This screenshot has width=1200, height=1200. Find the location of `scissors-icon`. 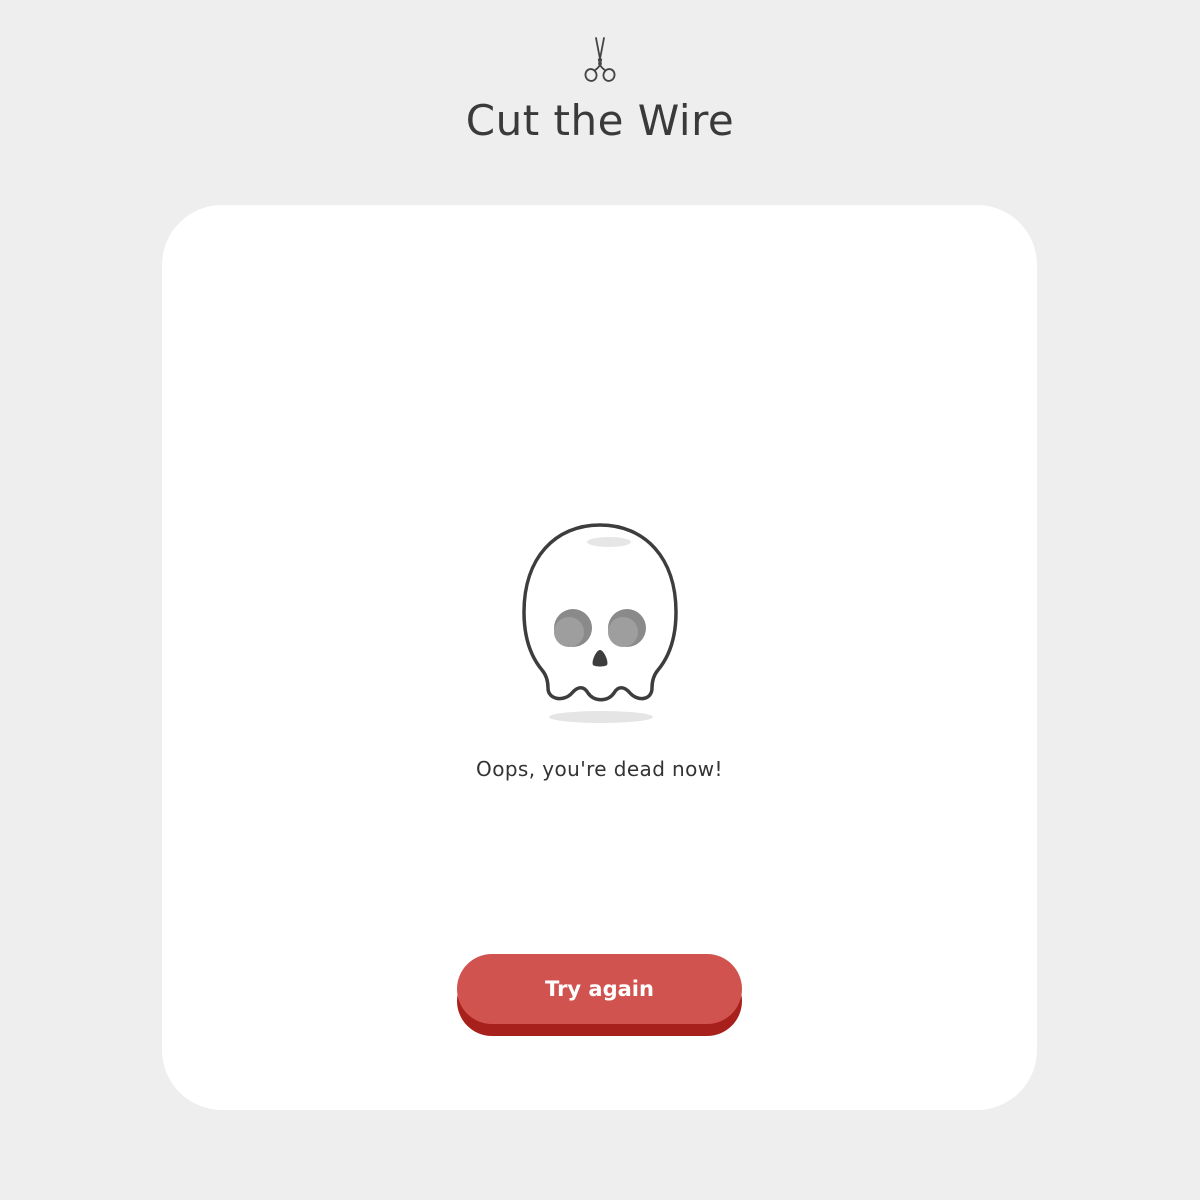

scissors-icon is located at coordinates (600, 59).